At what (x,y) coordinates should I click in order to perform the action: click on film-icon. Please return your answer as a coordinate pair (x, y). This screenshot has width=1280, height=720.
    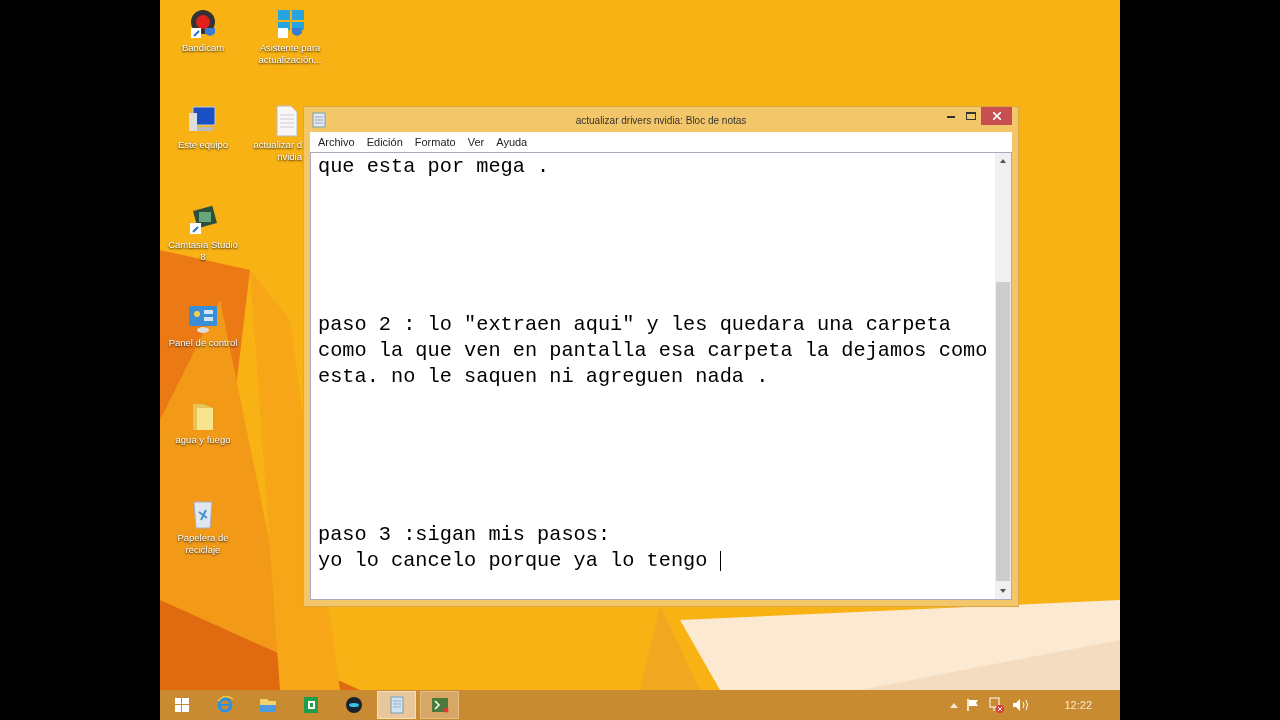
    Looking at the image, I should click on (203, 221).